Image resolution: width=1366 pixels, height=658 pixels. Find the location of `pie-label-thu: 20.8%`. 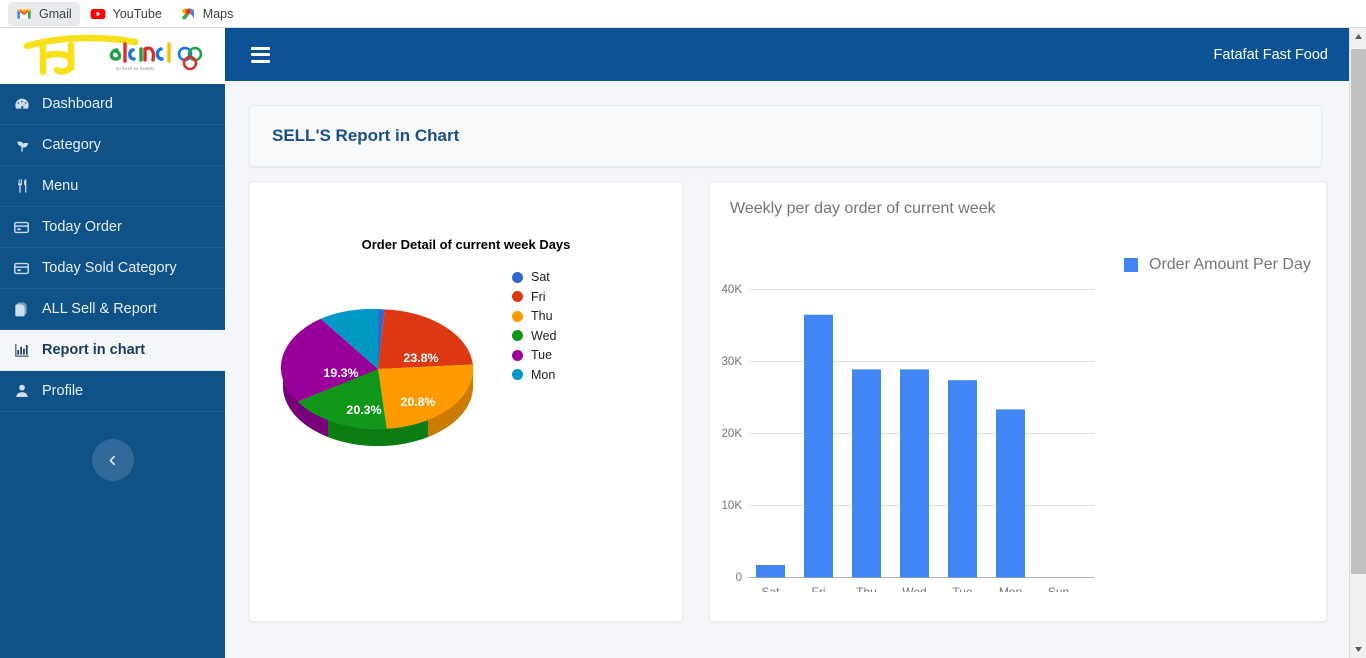

pie-label-thu: 20.8% is located at coordinates (417, 402).